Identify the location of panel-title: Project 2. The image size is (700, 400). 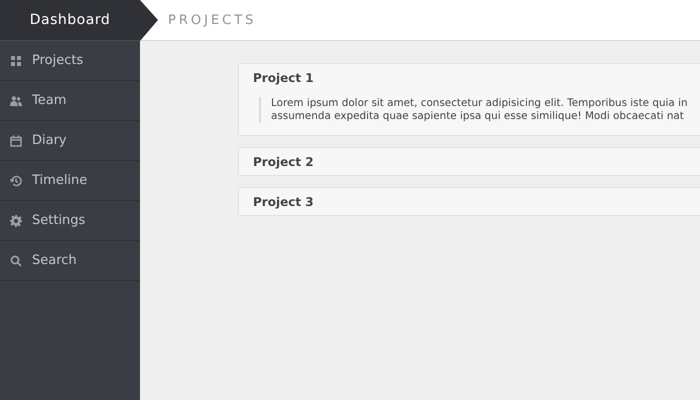
(469, 161).